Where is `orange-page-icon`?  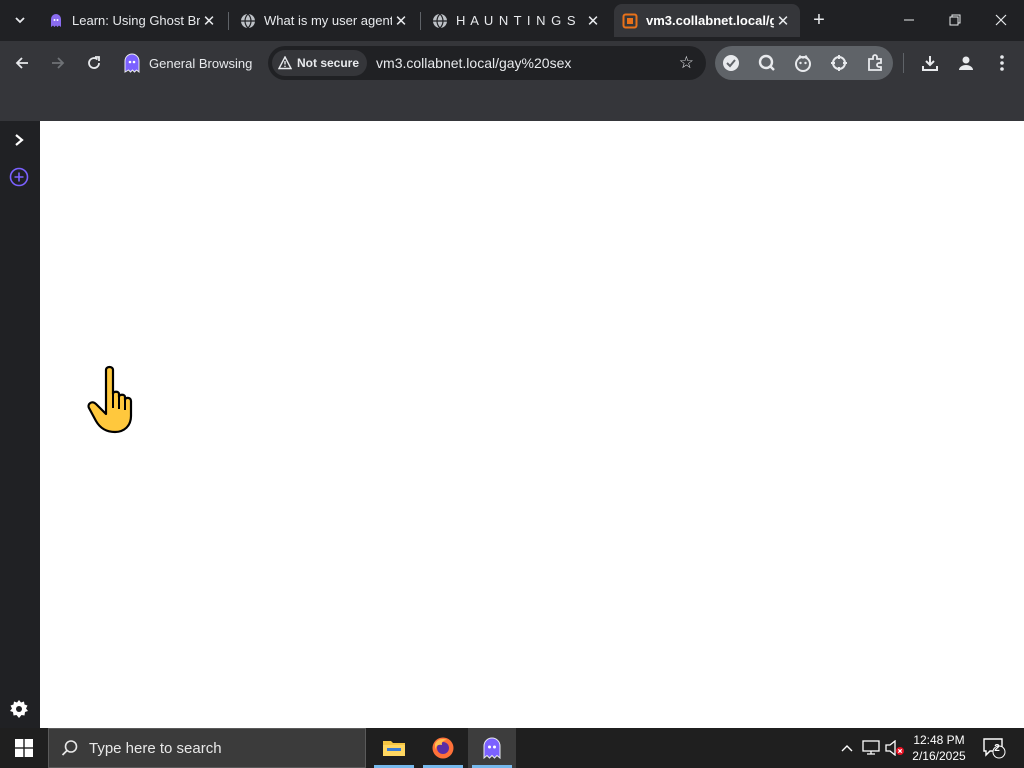
orange-page-icon is located at coordinates (630, 21).